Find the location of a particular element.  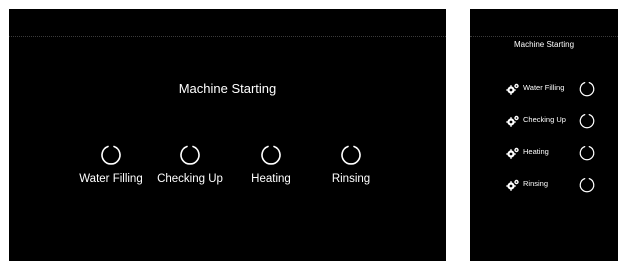

stage-label: Water Filling is located at coordinates (544, 87).